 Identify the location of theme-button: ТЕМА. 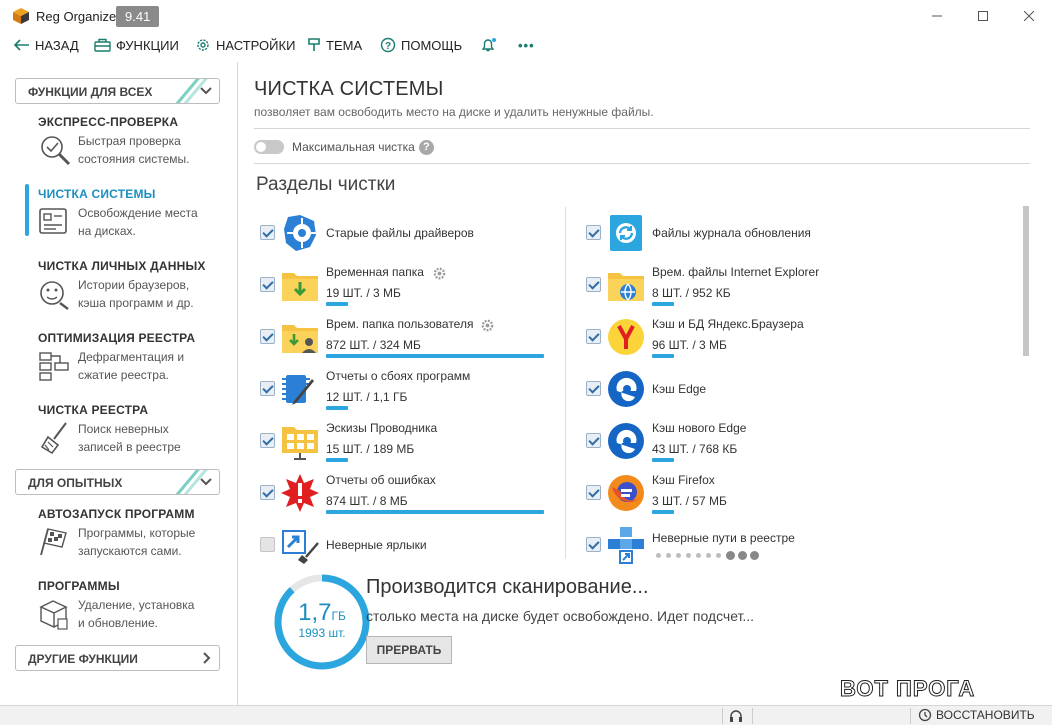
(334, 45).